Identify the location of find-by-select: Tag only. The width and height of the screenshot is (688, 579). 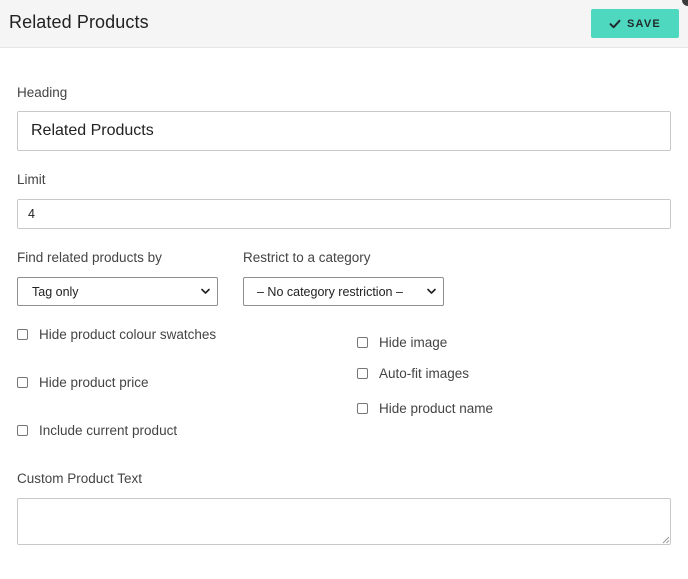
(117, 291).